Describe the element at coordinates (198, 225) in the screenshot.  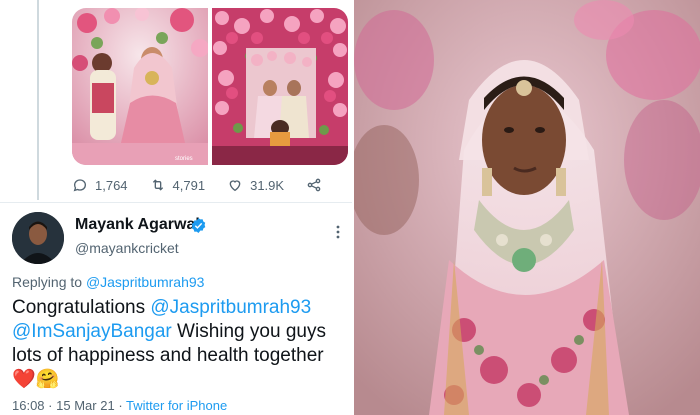
I see `verified-badge-icon` at that location.